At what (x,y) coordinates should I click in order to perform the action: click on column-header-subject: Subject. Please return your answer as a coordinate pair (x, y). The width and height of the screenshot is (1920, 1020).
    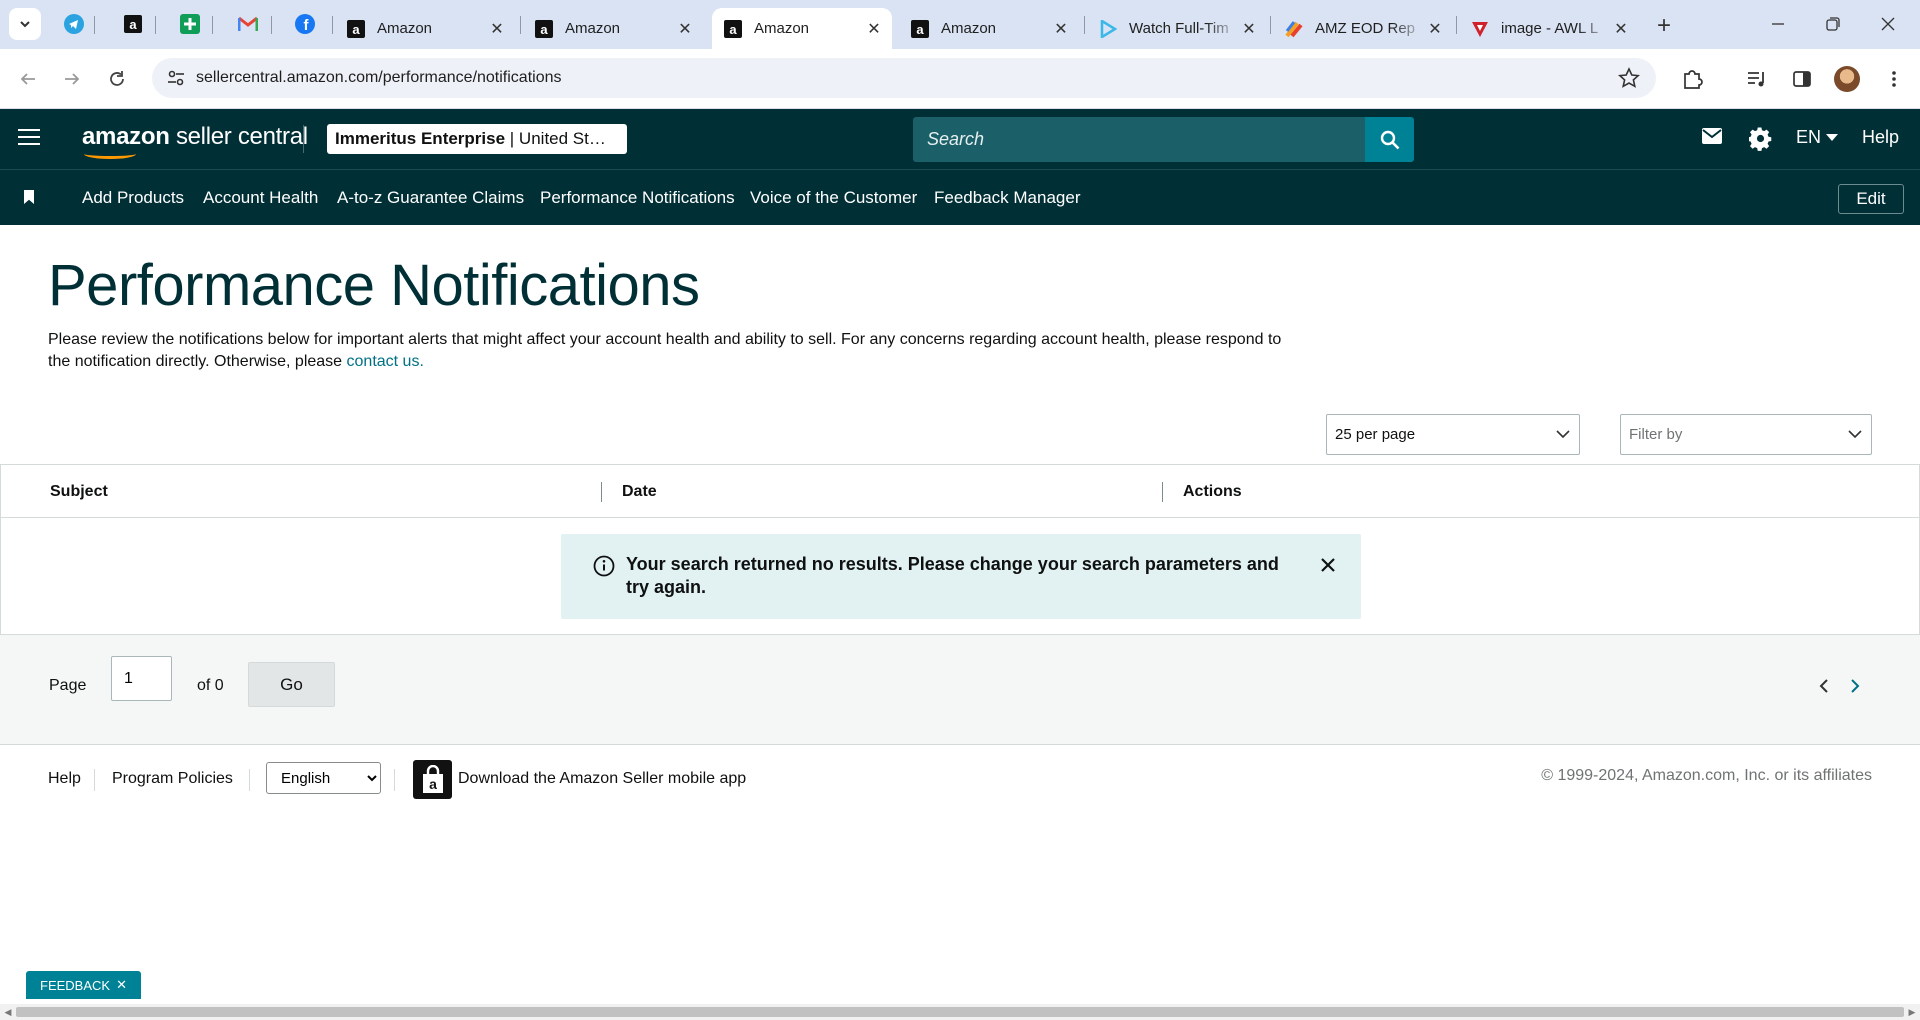
    Looking at the image, I should click on (79, 492).